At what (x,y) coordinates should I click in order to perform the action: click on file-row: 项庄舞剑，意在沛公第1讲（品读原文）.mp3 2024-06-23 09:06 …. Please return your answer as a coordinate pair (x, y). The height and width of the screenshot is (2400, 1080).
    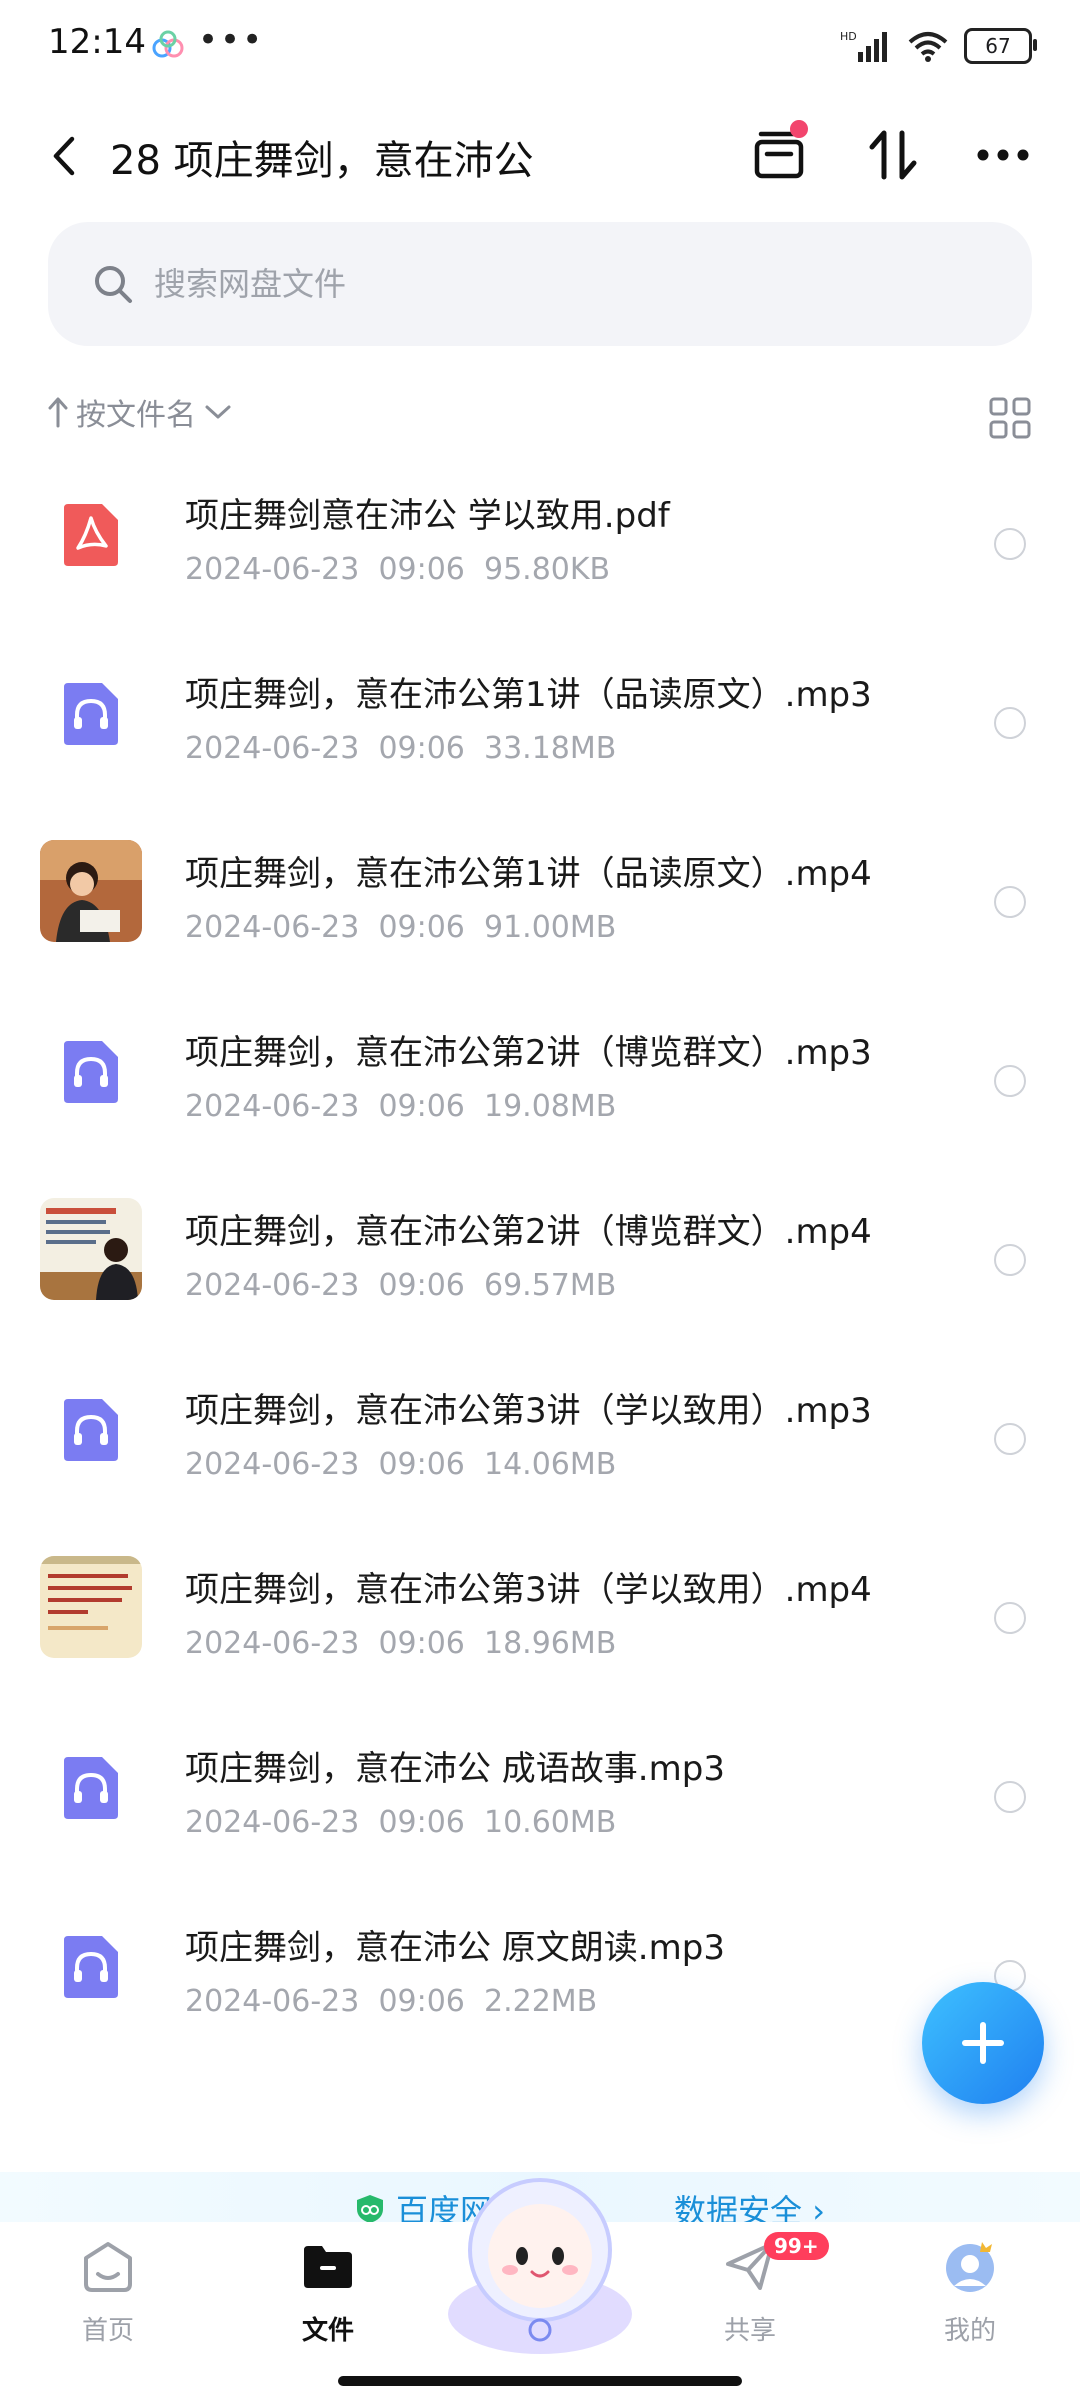
    Looking at the image, I should click on (540, 728).